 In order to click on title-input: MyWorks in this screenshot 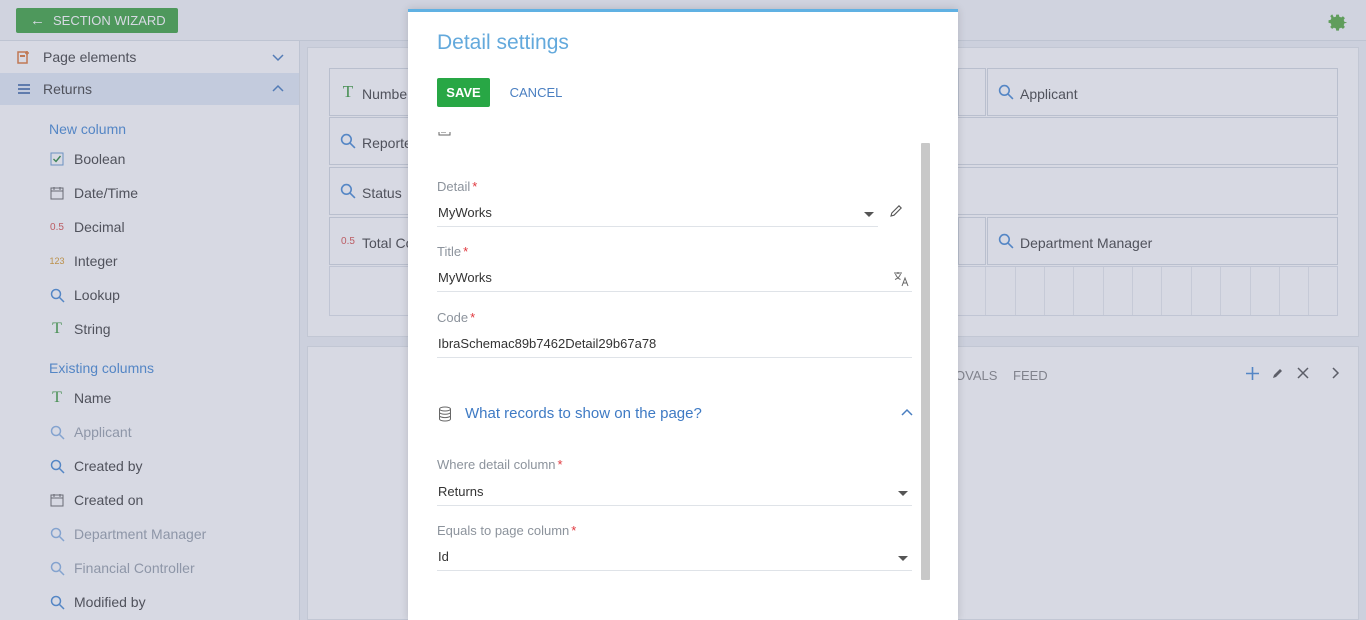, I will do `click(674, 279)`.